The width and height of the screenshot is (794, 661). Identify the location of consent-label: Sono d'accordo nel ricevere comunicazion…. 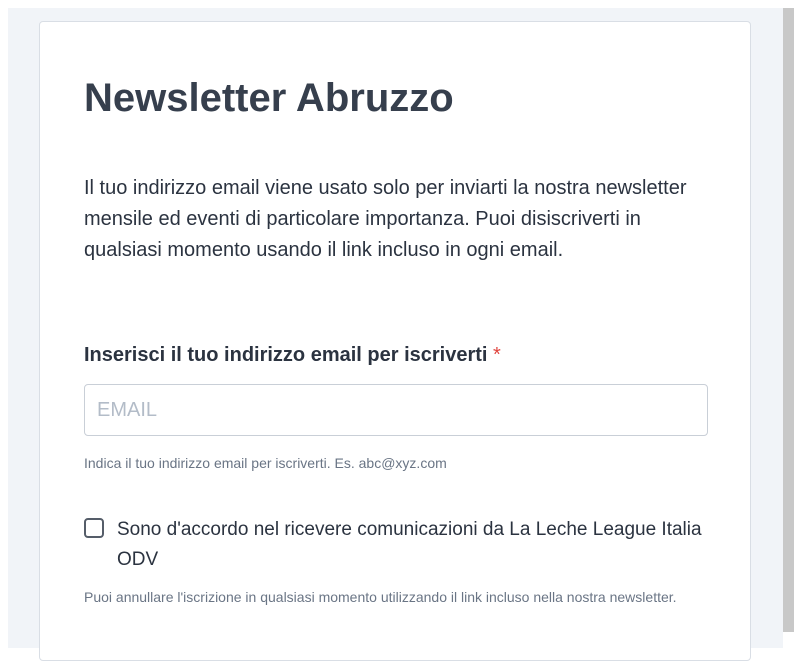
(412, 545).